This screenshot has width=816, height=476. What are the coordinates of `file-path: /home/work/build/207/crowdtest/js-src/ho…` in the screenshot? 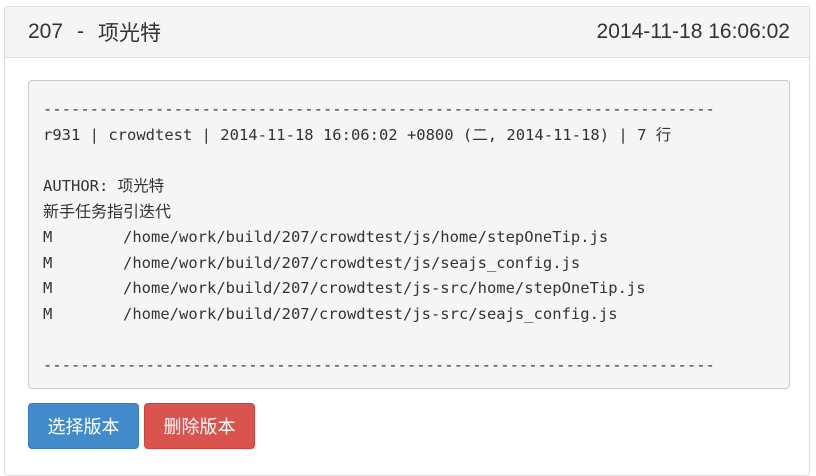 It's located at (384, 288).